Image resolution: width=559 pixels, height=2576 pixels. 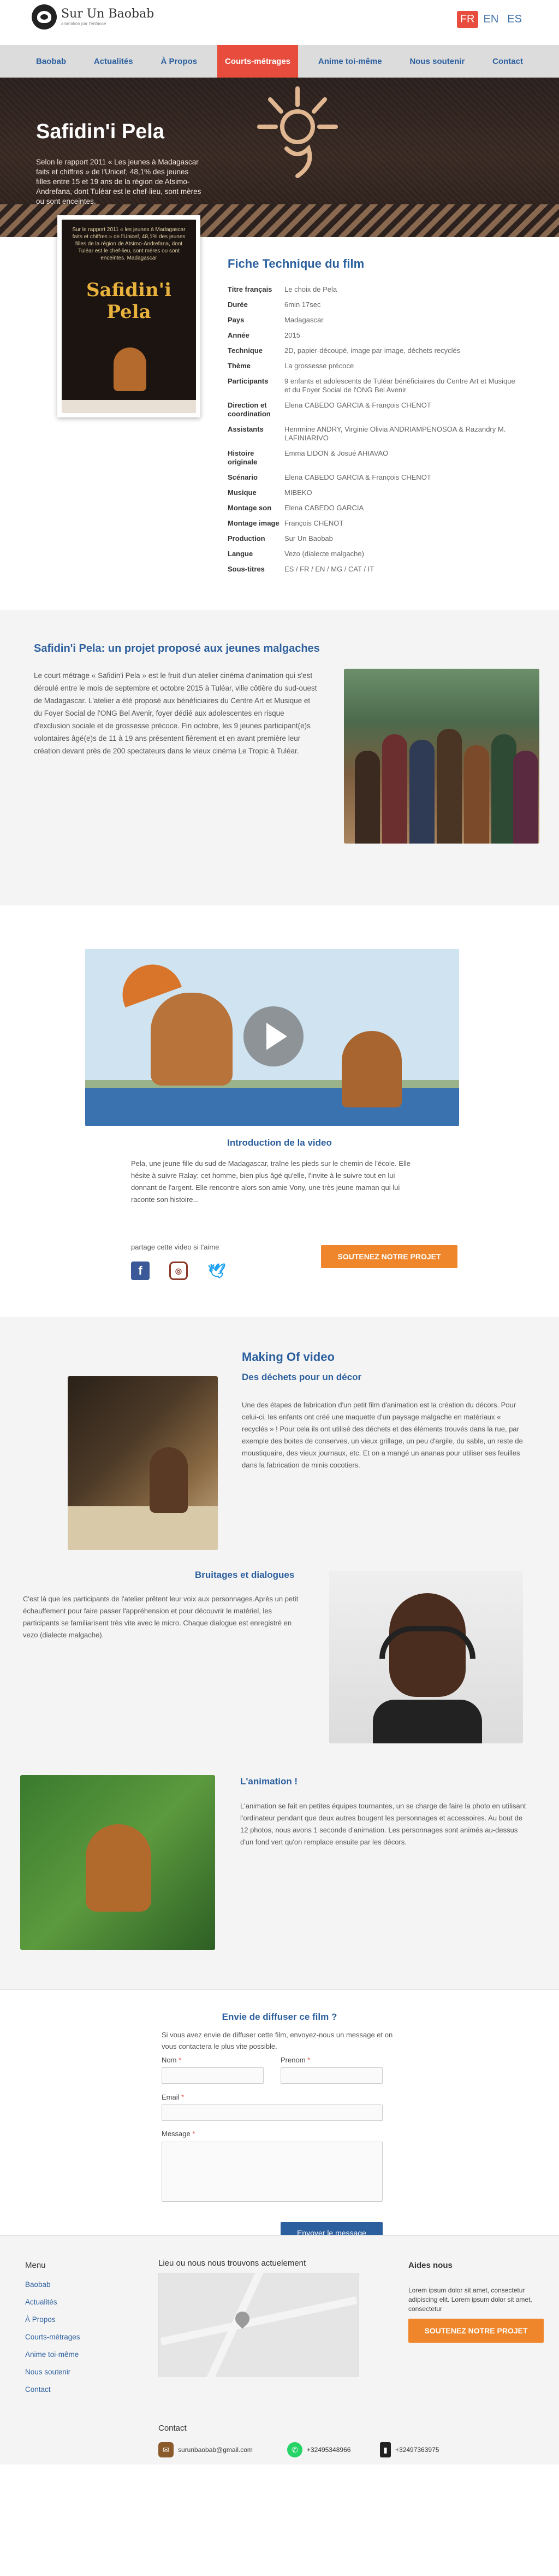 What do you see at coordinates (272, 2113) in the screenshot?
I see `email-field` at bounding box center [272, 2113].